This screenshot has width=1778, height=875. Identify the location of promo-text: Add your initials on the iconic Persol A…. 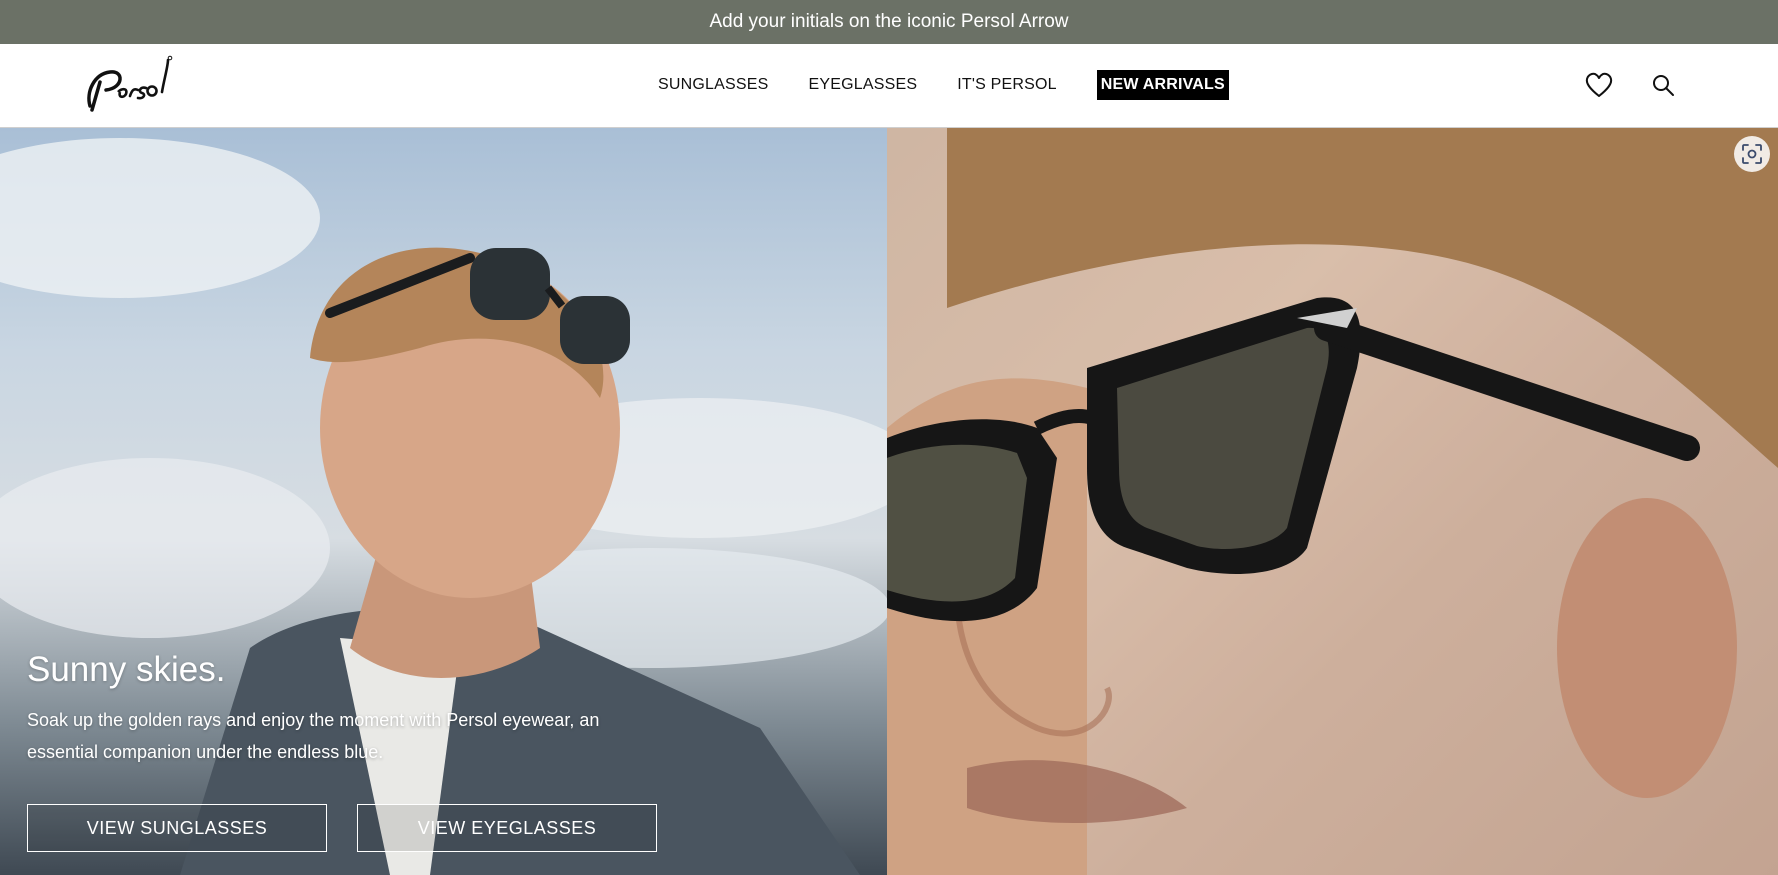
(888, 22).